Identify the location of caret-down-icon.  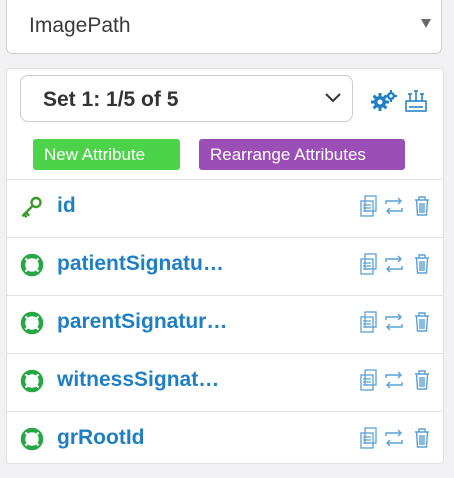
(426, 23).